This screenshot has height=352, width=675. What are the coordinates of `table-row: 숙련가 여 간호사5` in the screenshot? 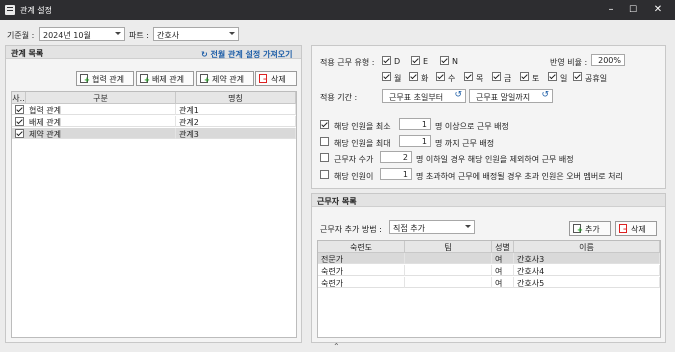 It's located at (489, 282).